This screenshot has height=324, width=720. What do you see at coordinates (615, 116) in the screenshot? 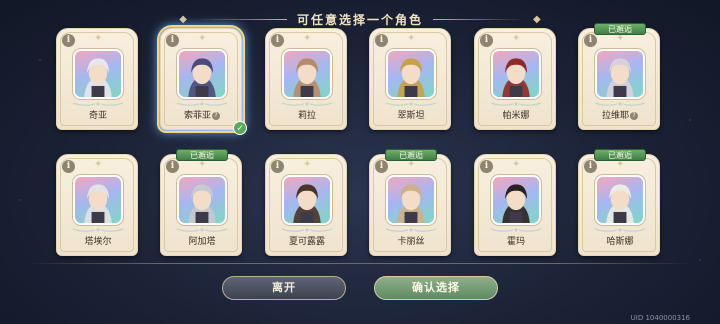
I see `character-name: 拉维耶` at bounding box center [615, 116].